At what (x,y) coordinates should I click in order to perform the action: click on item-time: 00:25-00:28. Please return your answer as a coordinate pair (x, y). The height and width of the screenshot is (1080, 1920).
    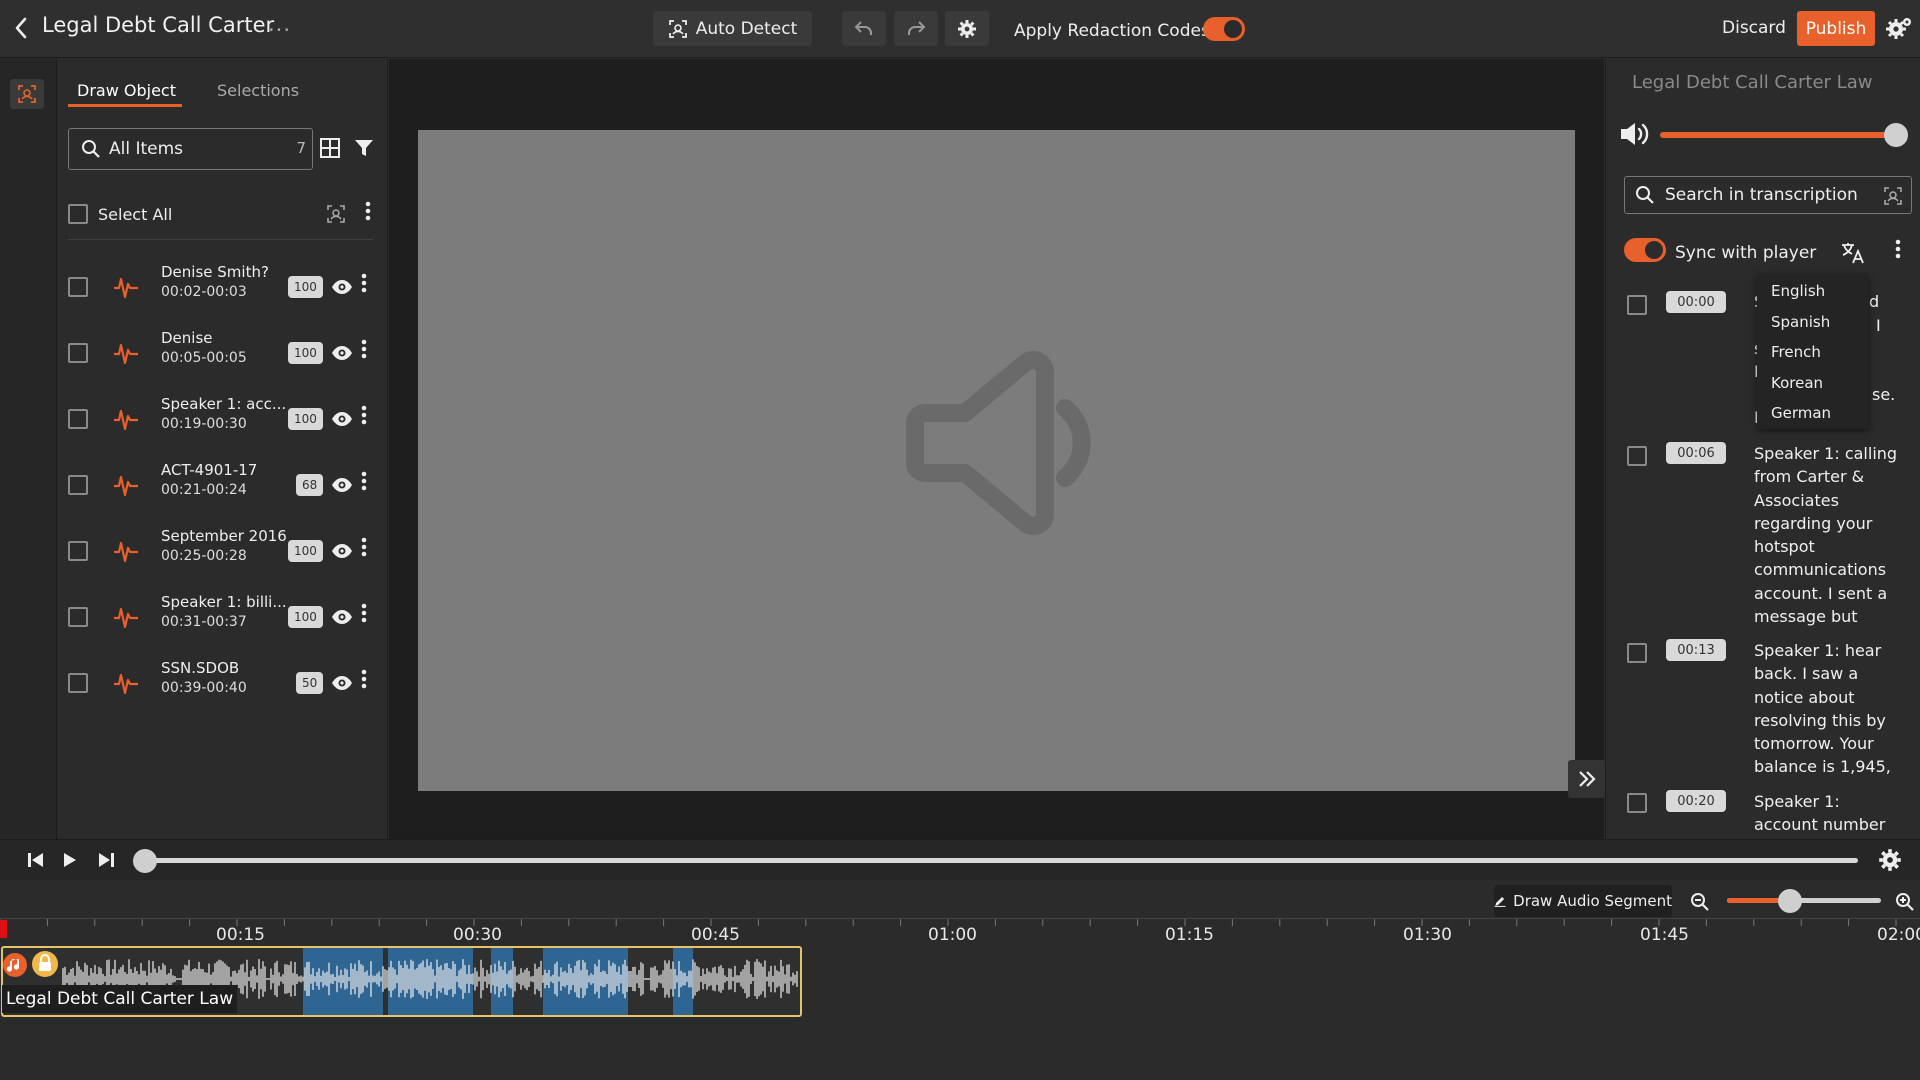
    Looking at the image, I should click on (204, 556).